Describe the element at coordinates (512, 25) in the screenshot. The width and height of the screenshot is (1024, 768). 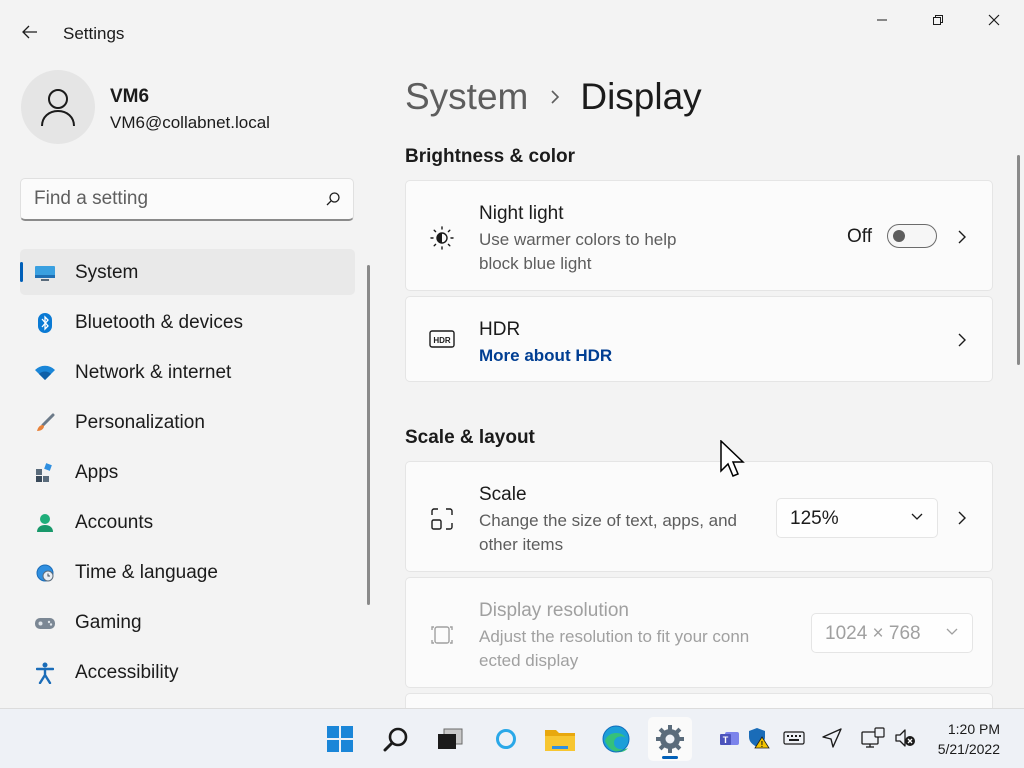
I see `title-bar: Settings` at that location.